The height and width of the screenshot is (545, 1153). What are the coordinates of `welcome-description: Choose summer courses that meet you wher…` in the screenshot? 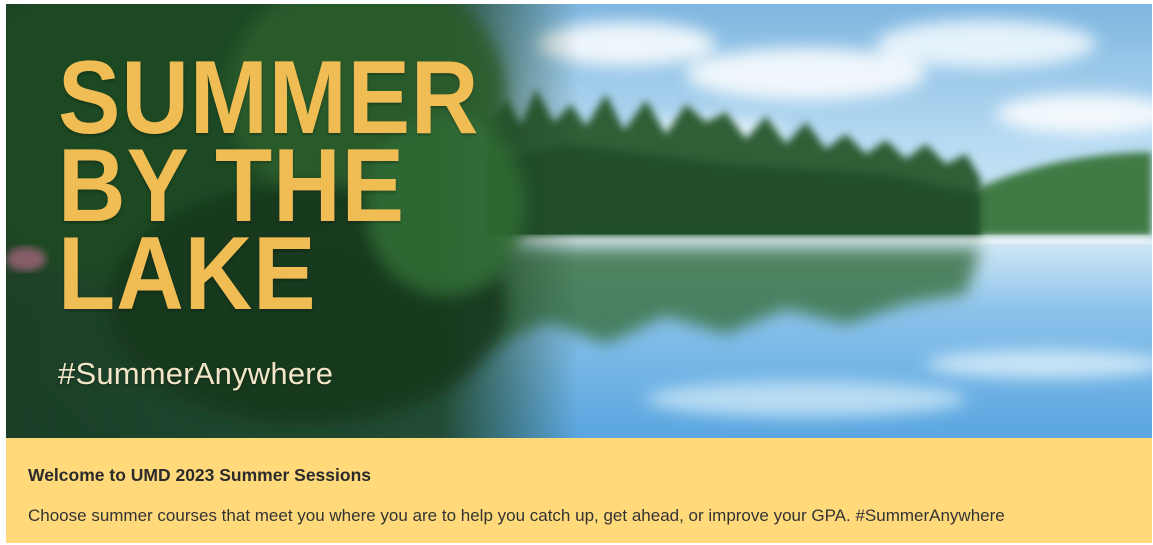 It's located at (516, 515).